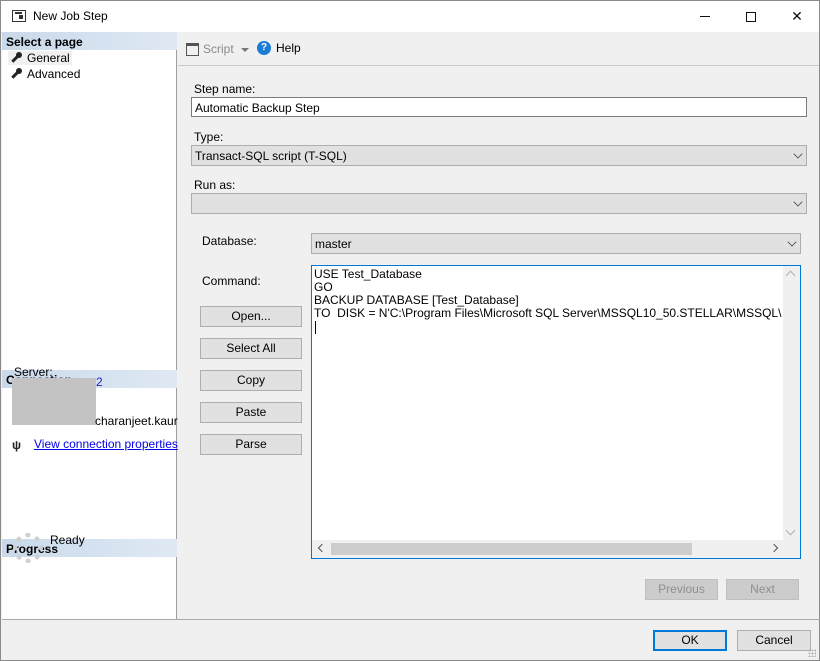 Image resolution: width=820 pixels, height=661 pixels. Describe the element at coordinates (218, 49) in the screenshot. I see `script-label: Script` at that location.